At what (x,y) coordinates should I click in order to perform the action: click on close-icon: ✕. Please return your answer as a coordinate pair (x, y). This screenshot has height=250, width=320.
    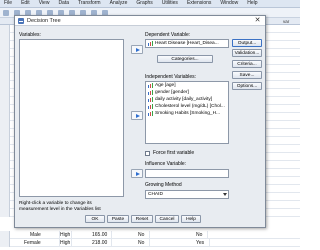
    Looking at the image, I should click on (257, 21).